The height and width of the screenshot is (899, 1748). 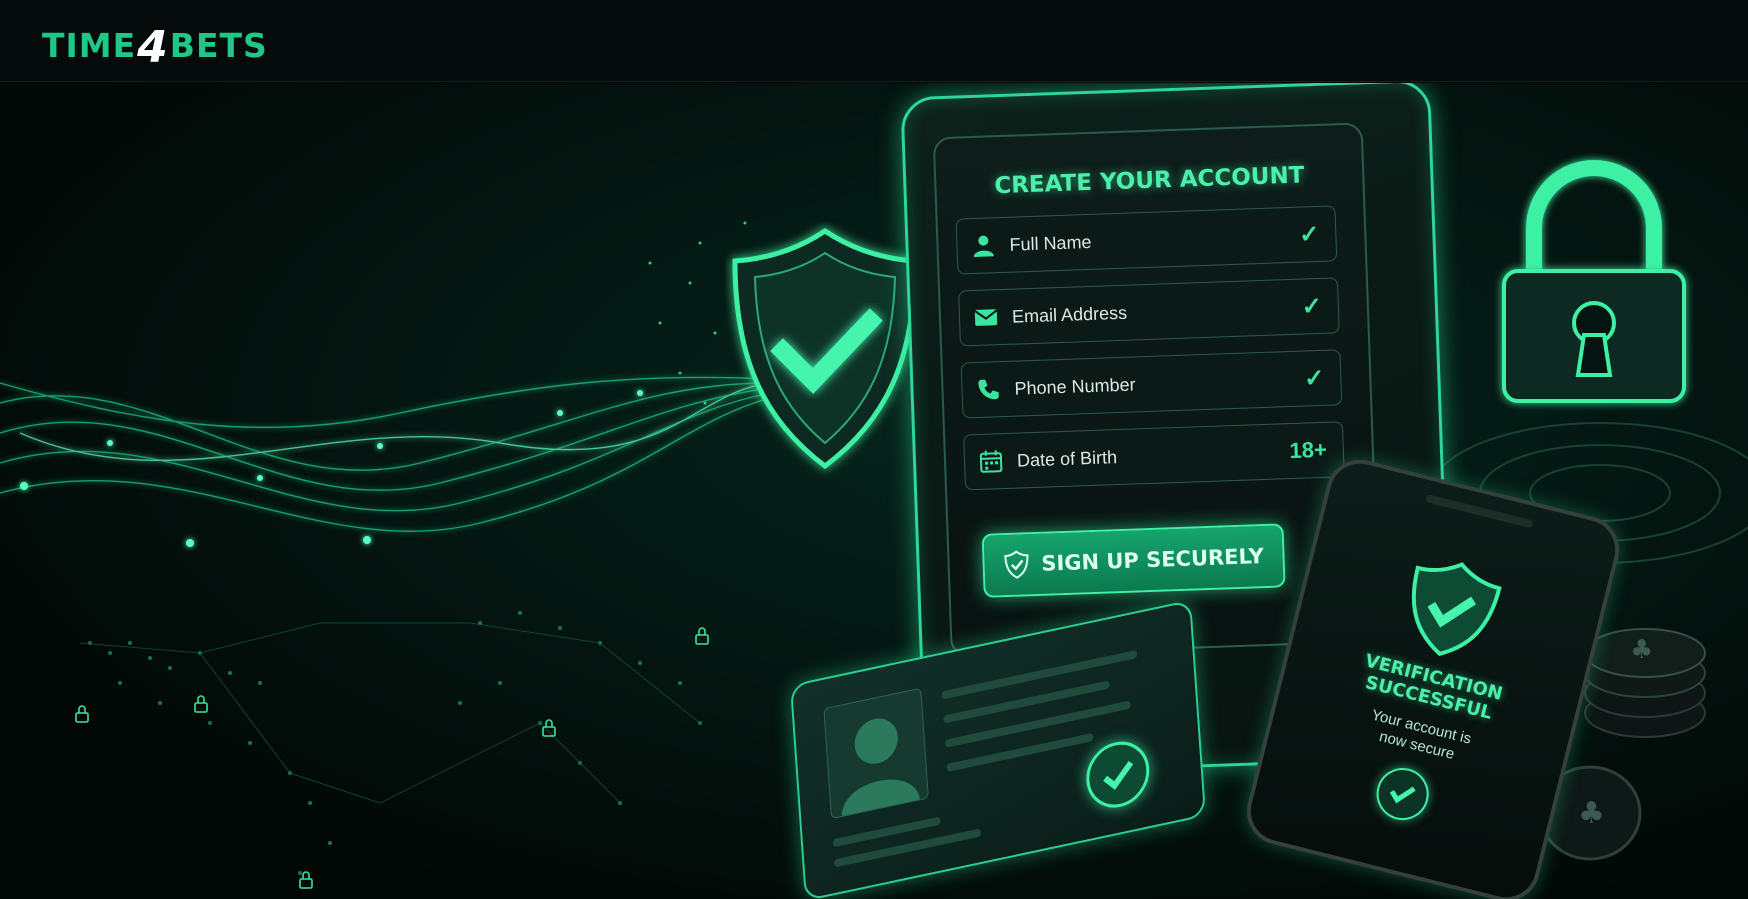 I want to click on logo-text-left: TIME, so click(x=89, y=45).